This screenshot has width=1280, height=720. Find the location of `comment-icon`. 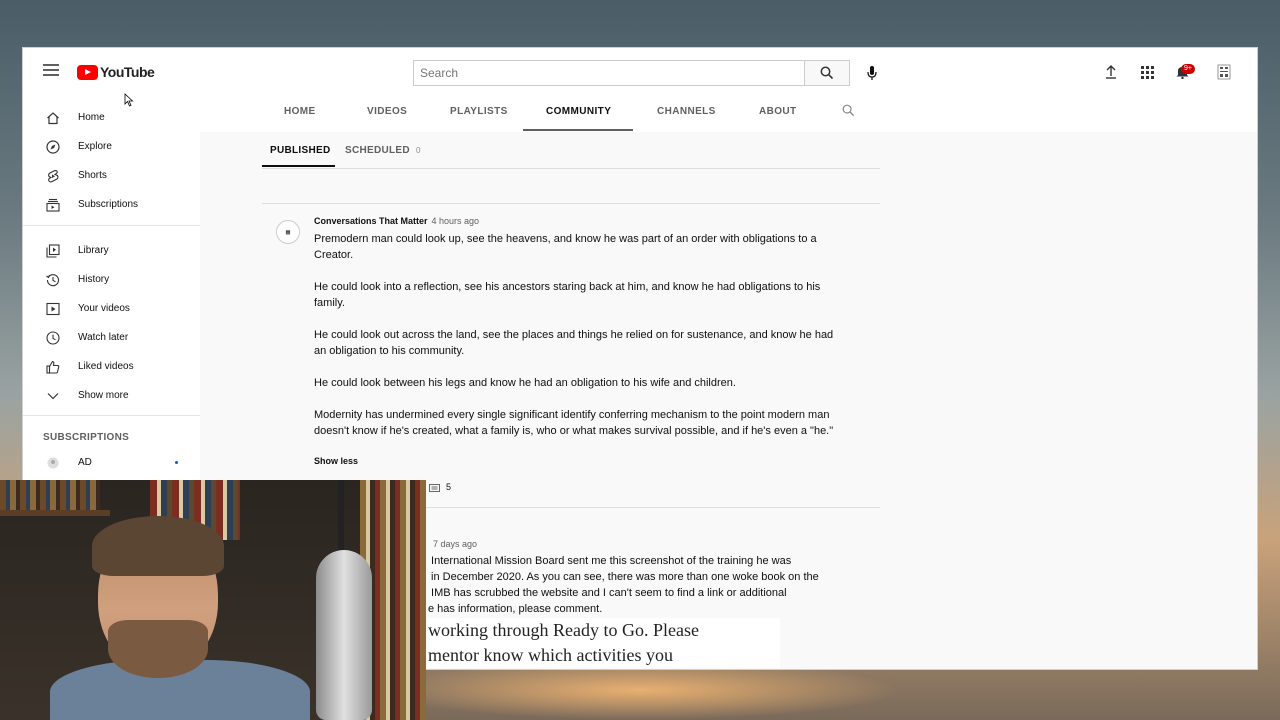

comment-icon is located at coordinates (434, 490).